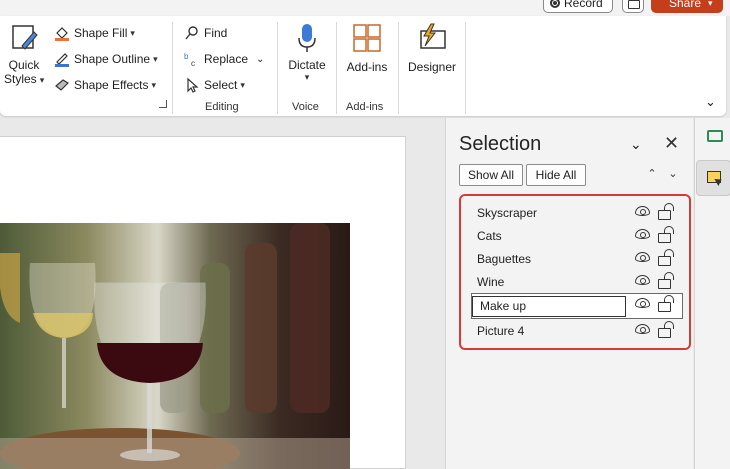  I want to click on pane-title: Selection, so click(500, 144).